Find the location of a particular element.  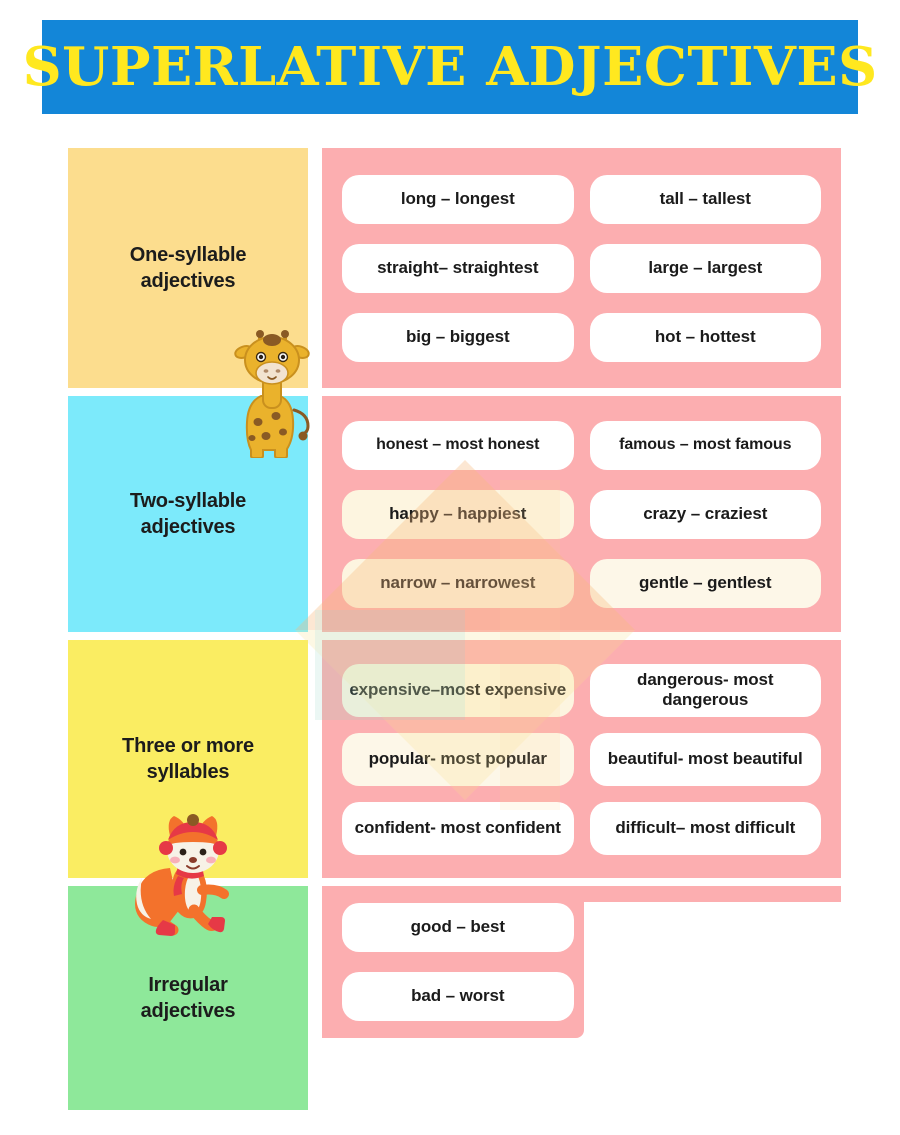

adjective-pill: bad – worst is located at coordinates (458, 996).